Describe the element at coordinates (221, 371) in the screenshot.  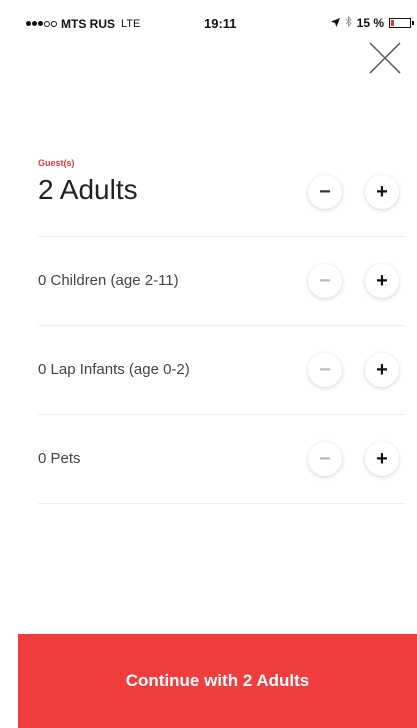
I see `lap-infants-row: 0 Lap Infants (age 0-2) − +` at that location.